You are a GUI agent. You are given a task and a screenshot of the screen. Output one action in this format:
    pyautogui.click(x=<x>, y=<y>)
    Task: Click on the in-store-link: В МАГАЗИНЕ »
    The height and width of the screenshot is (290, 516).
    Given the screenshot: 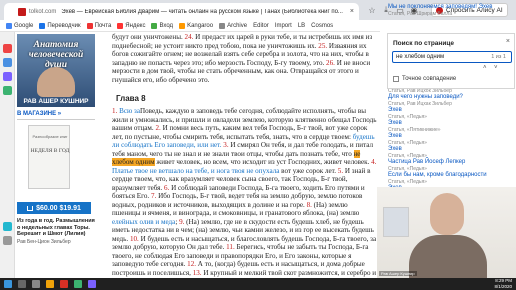 What is the action you would take?
    pyautogui.click(x=39, y=114)
    